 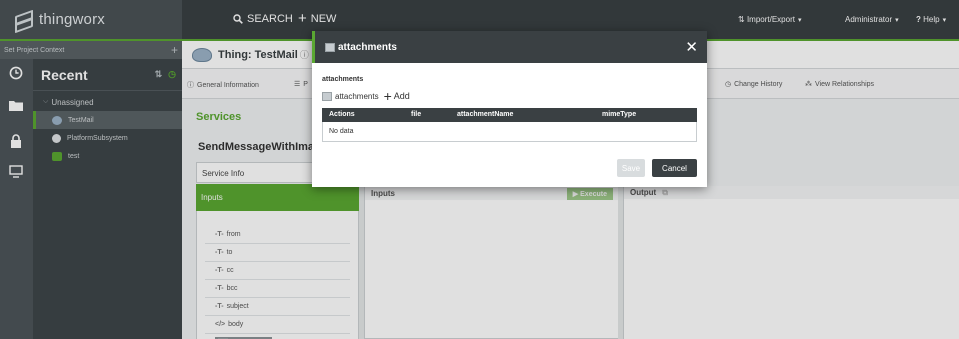 What do you see at coordinates (674, 168) in the screenshot?
I see `cancel-button: Cancel` at bounding box center [674, 168].